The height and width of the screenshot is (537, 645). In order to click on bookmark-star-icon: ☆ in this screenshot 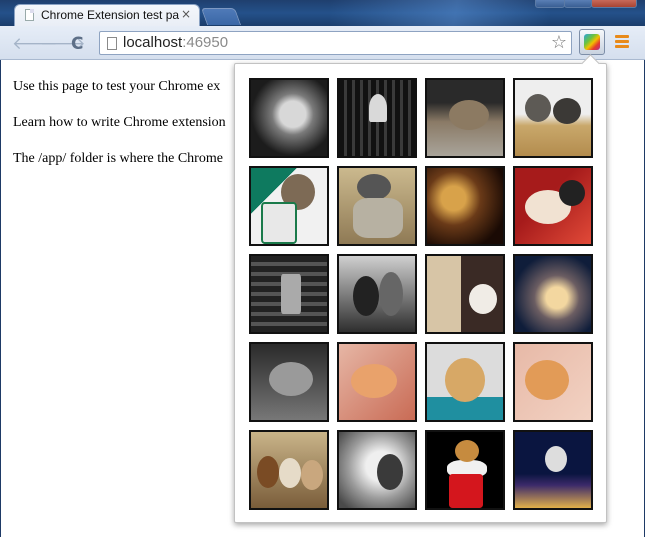, I will do `click(559, 42)`.